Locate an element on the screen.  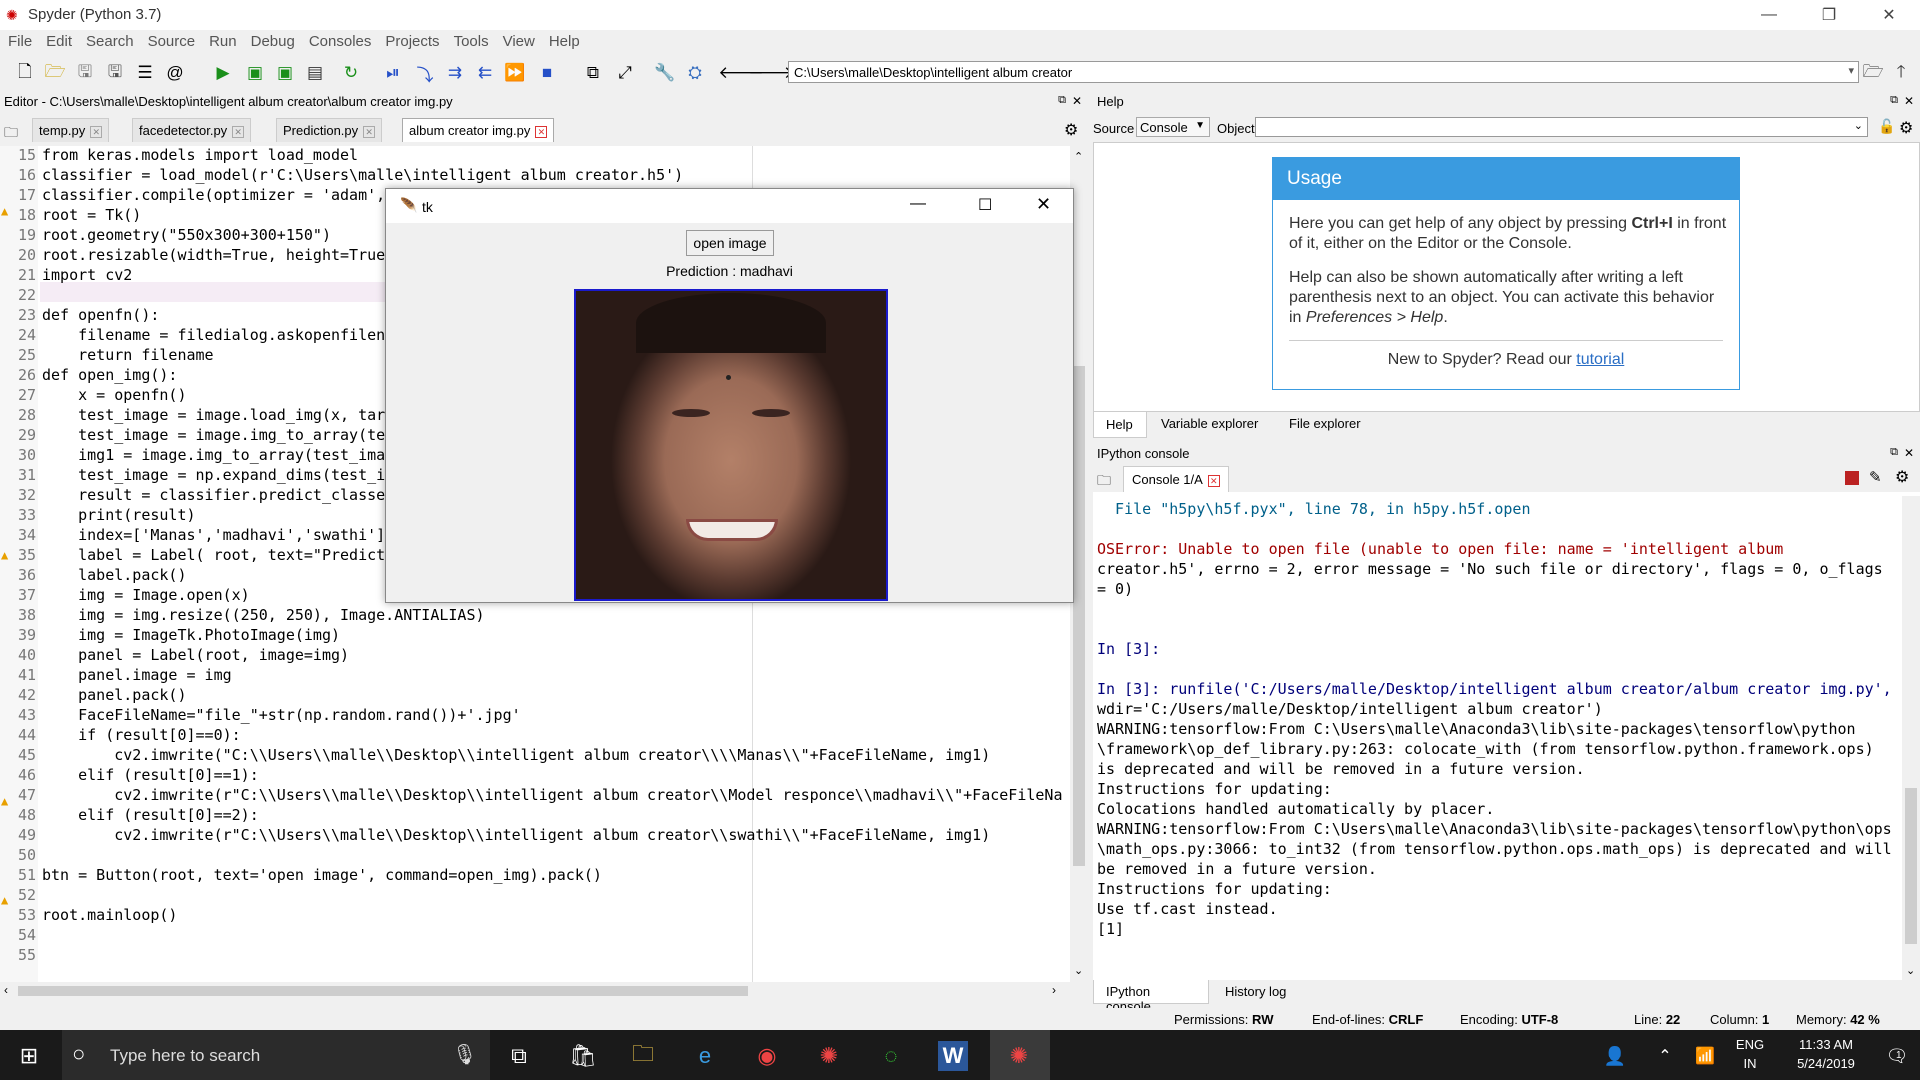
tab-temp: temp.py ✕ is located at coordinates (71, 130).